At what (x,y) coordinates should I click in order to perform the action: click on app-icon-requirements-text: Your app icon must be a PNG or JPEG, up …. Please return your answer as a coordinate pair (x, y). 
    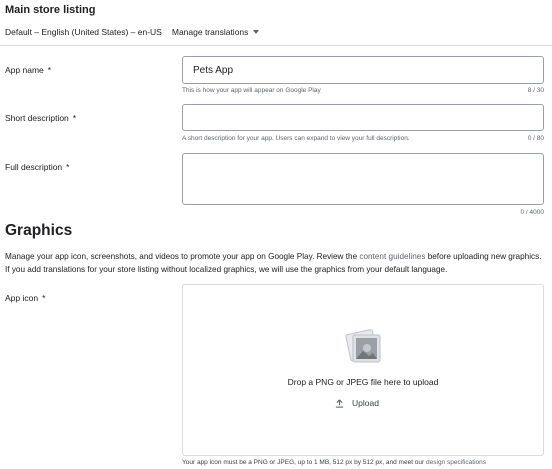
    Looking at the image, I should click on (304, 462).